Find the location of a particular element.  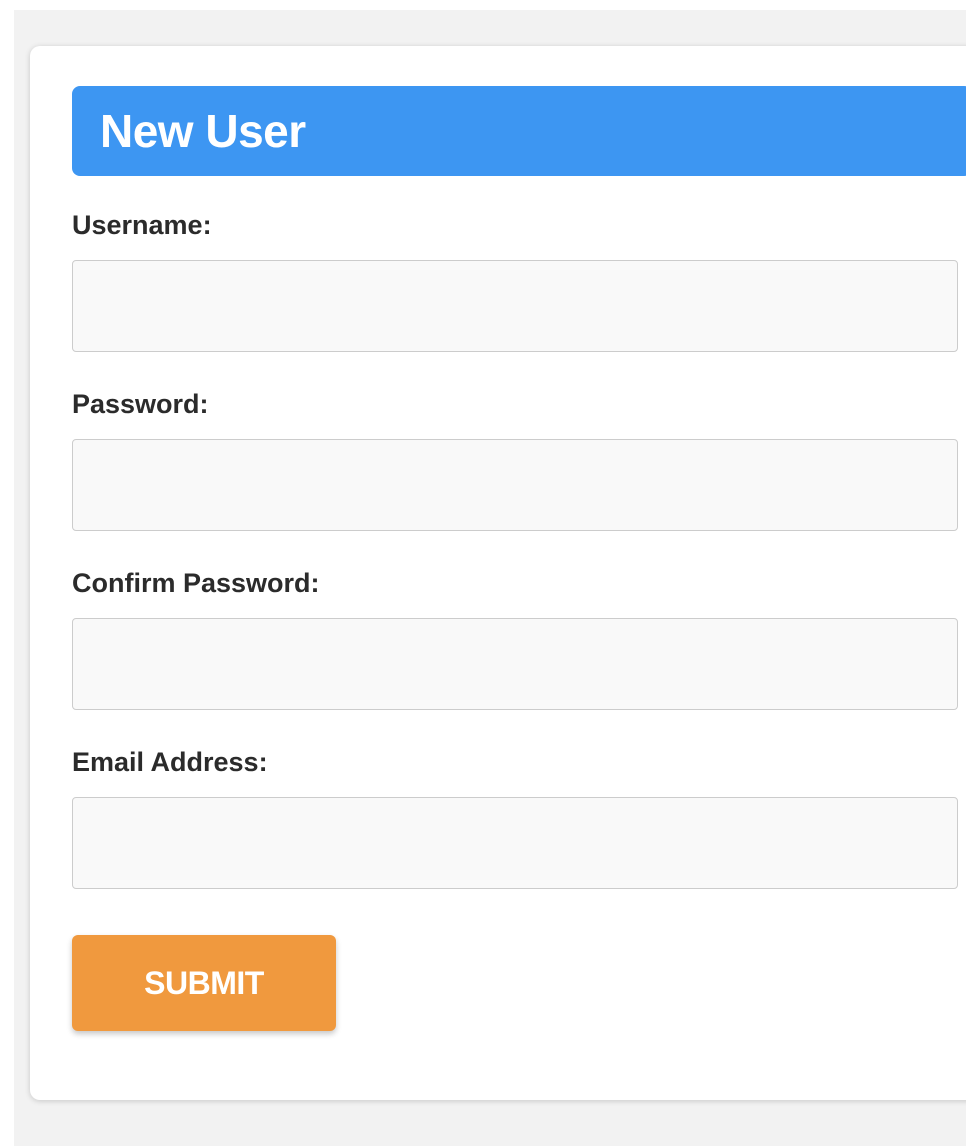

password-input is located at coordinates (515, 485).